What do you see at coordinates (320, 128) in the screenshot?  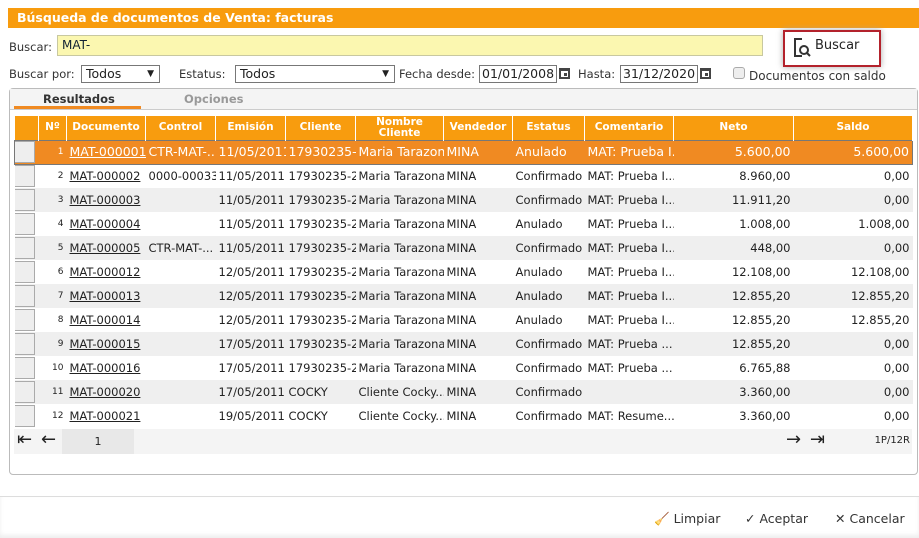 I see `column-header: Cliente` at bounding box center [320, 128].